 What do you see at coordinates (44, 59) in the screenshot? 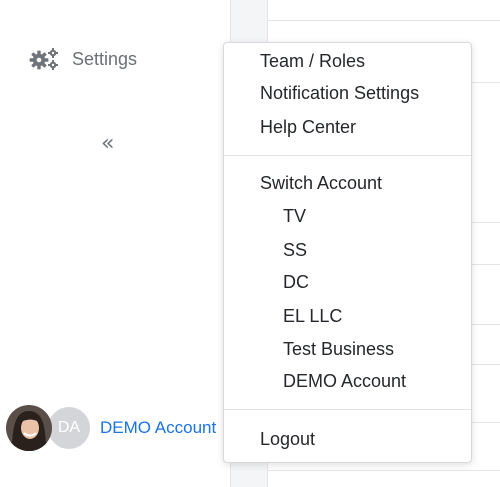
I see `gears-icon` at bounding box center [44, 59].